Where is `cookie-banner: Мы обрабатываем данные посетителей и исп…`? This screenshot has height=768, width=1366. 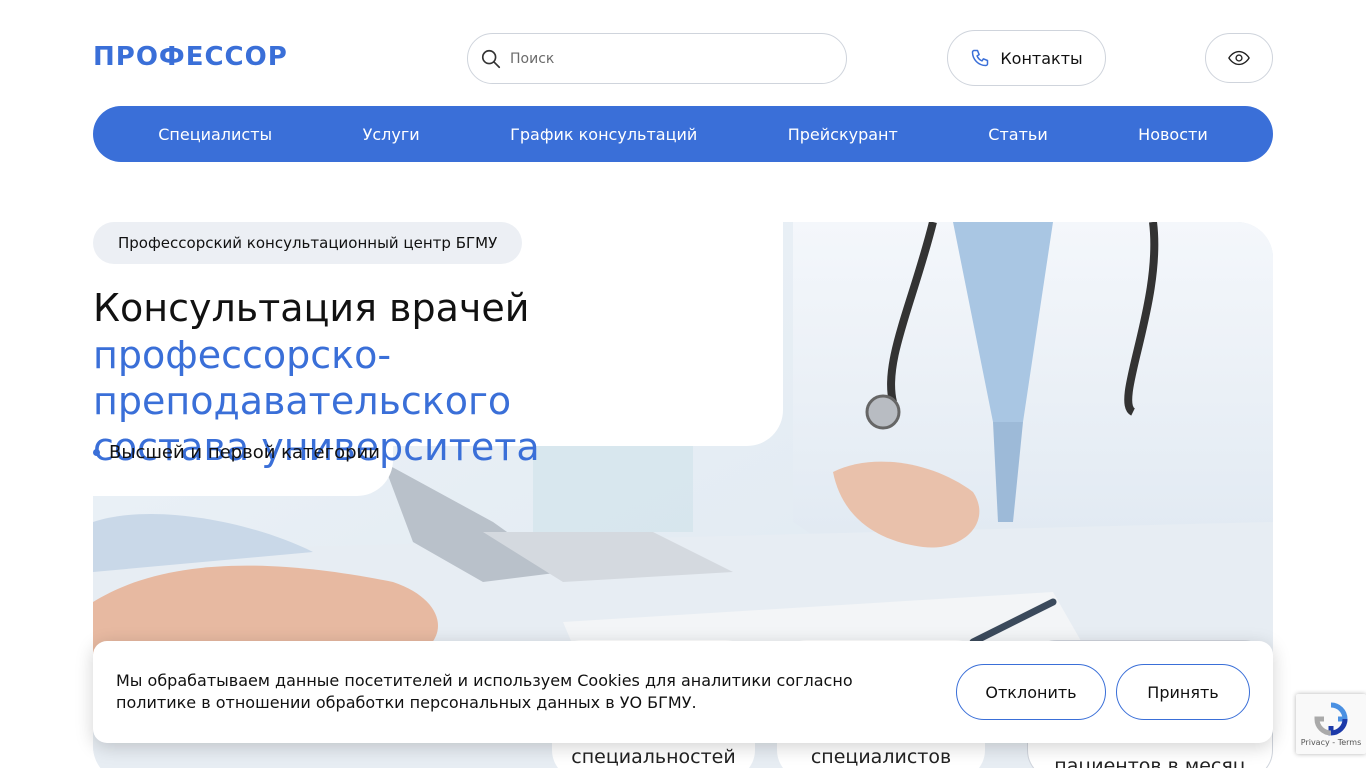
cookie-banner: Мы обрабатываем данные посетителей и исп… is located at coordinates (683, 692).